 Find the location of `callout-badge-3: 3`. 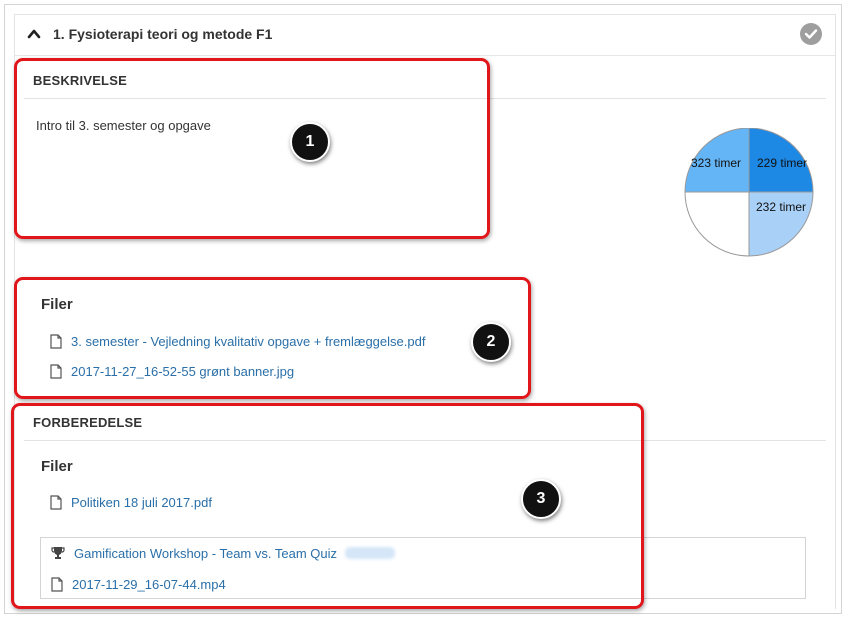

callout-badge-3: 3 is located at coordinates (541, 499).